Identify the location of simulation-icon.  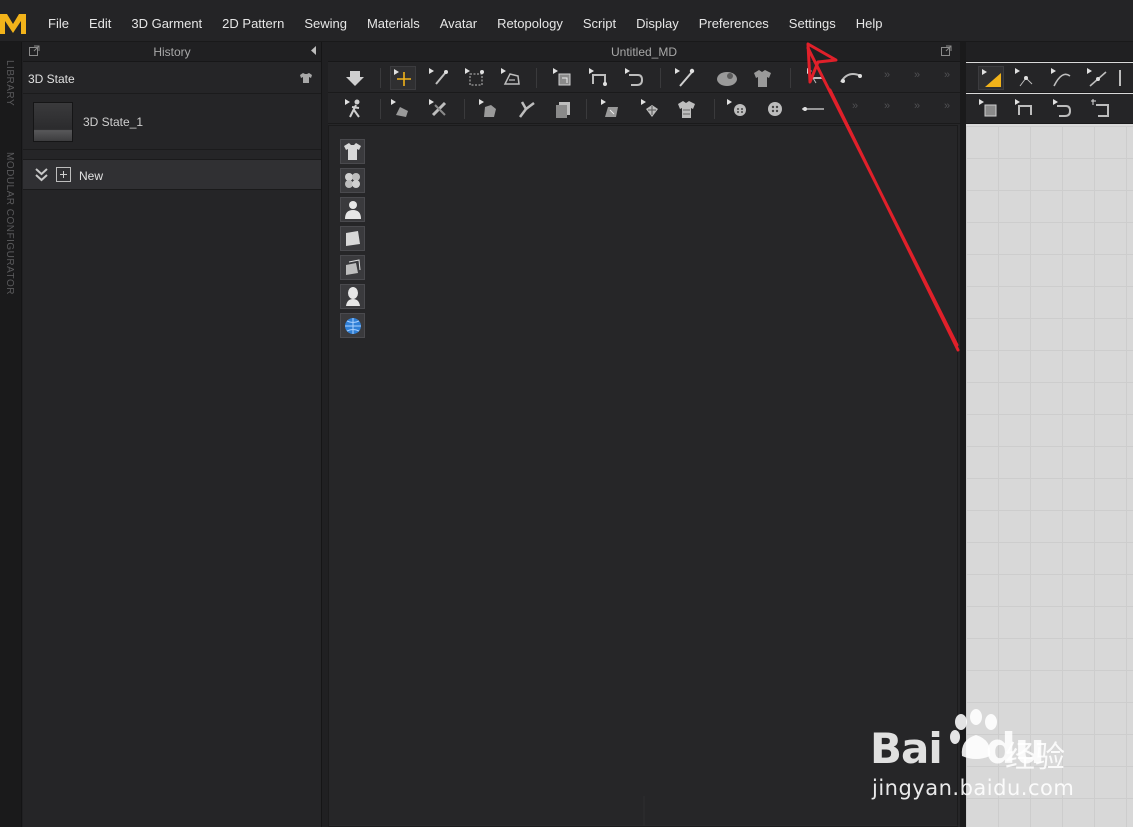
(355, 78).